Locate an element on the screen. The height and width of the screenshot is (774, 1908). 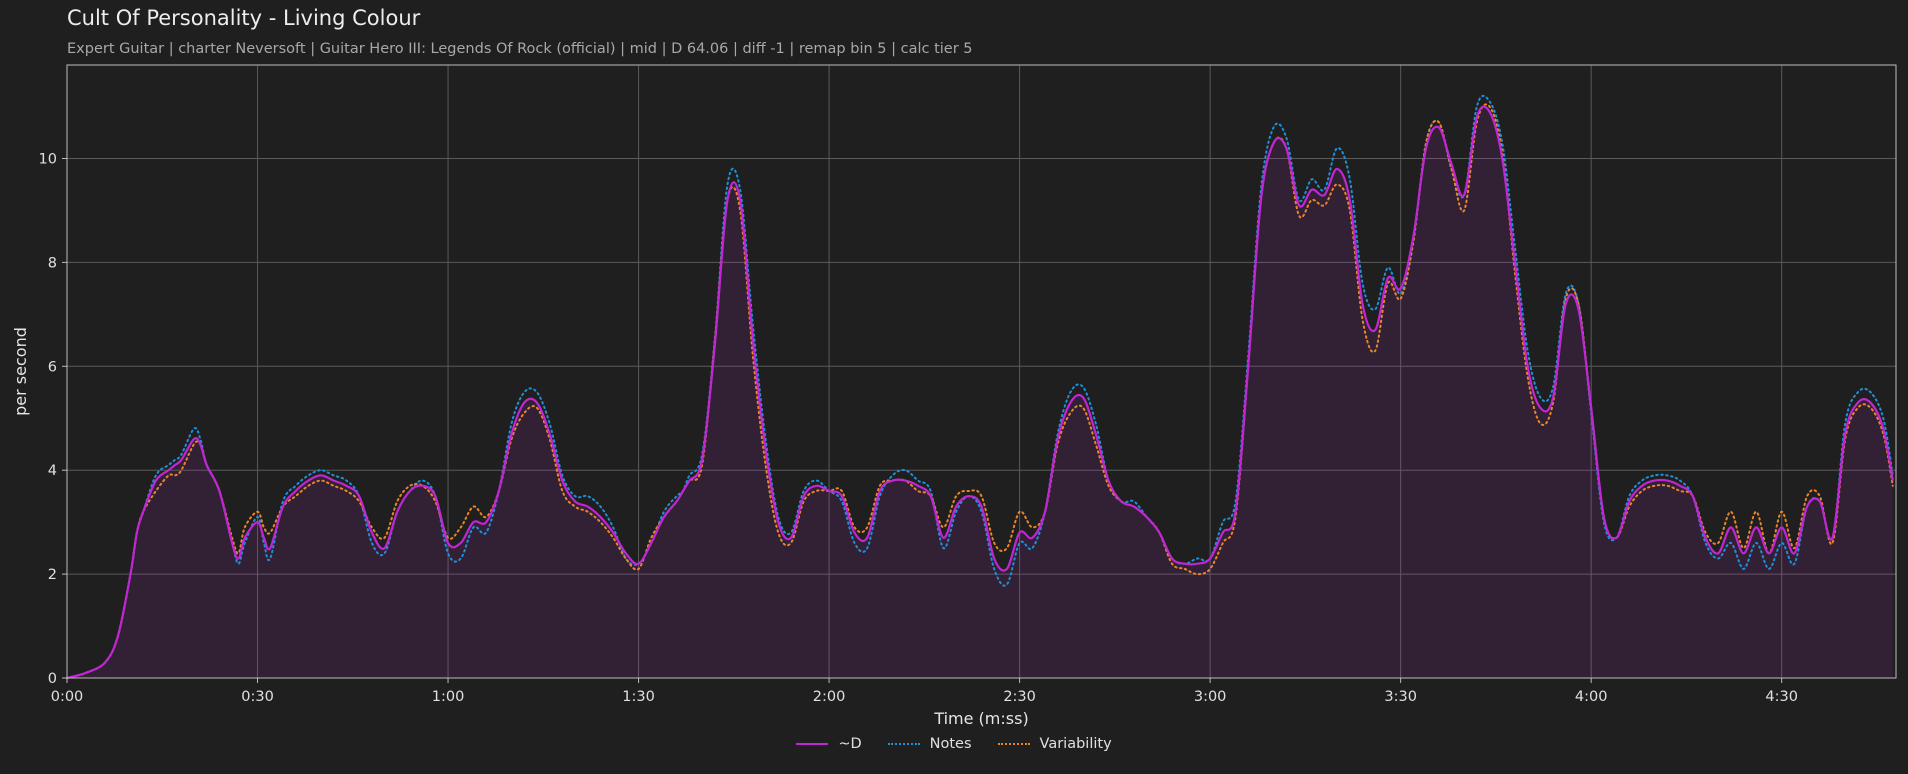
x-tick-label: 3:00 is located at coordinates (1210, 697).